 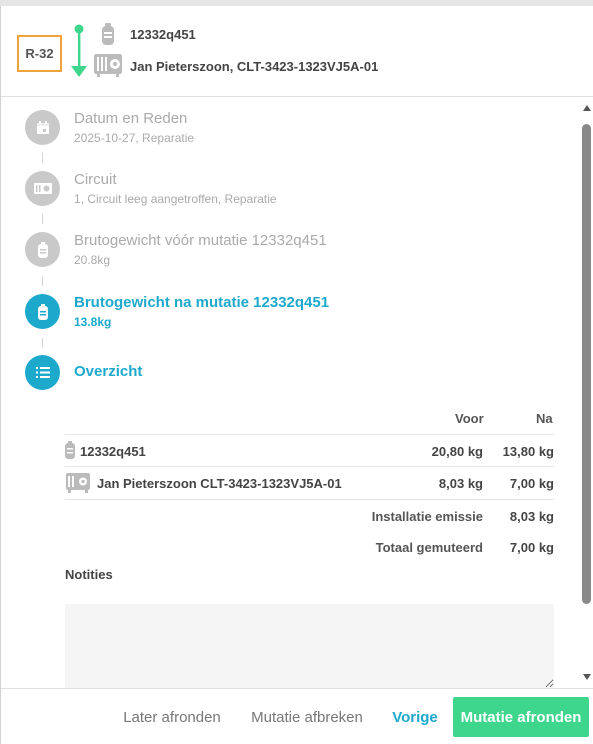 I want to click on installation-emission-label: Installatie emissie, so click(x=427, y=516).